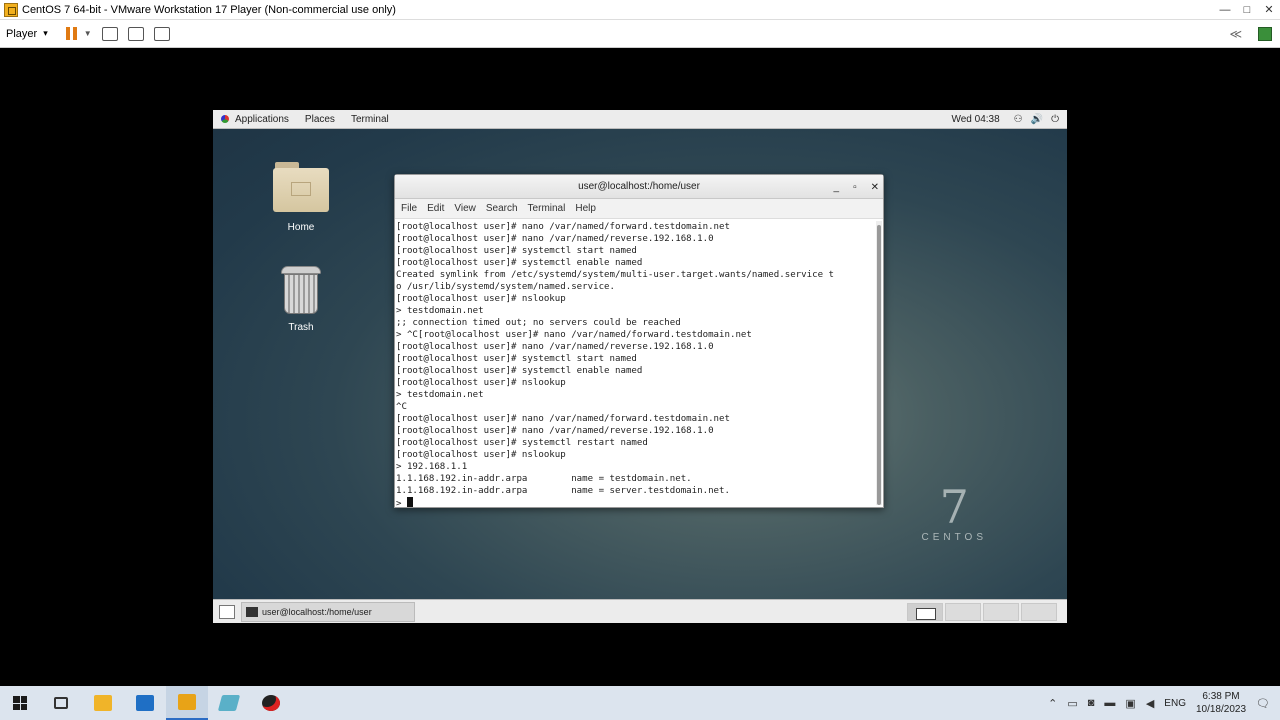  I want to click on mail-button, so click(145, 703).